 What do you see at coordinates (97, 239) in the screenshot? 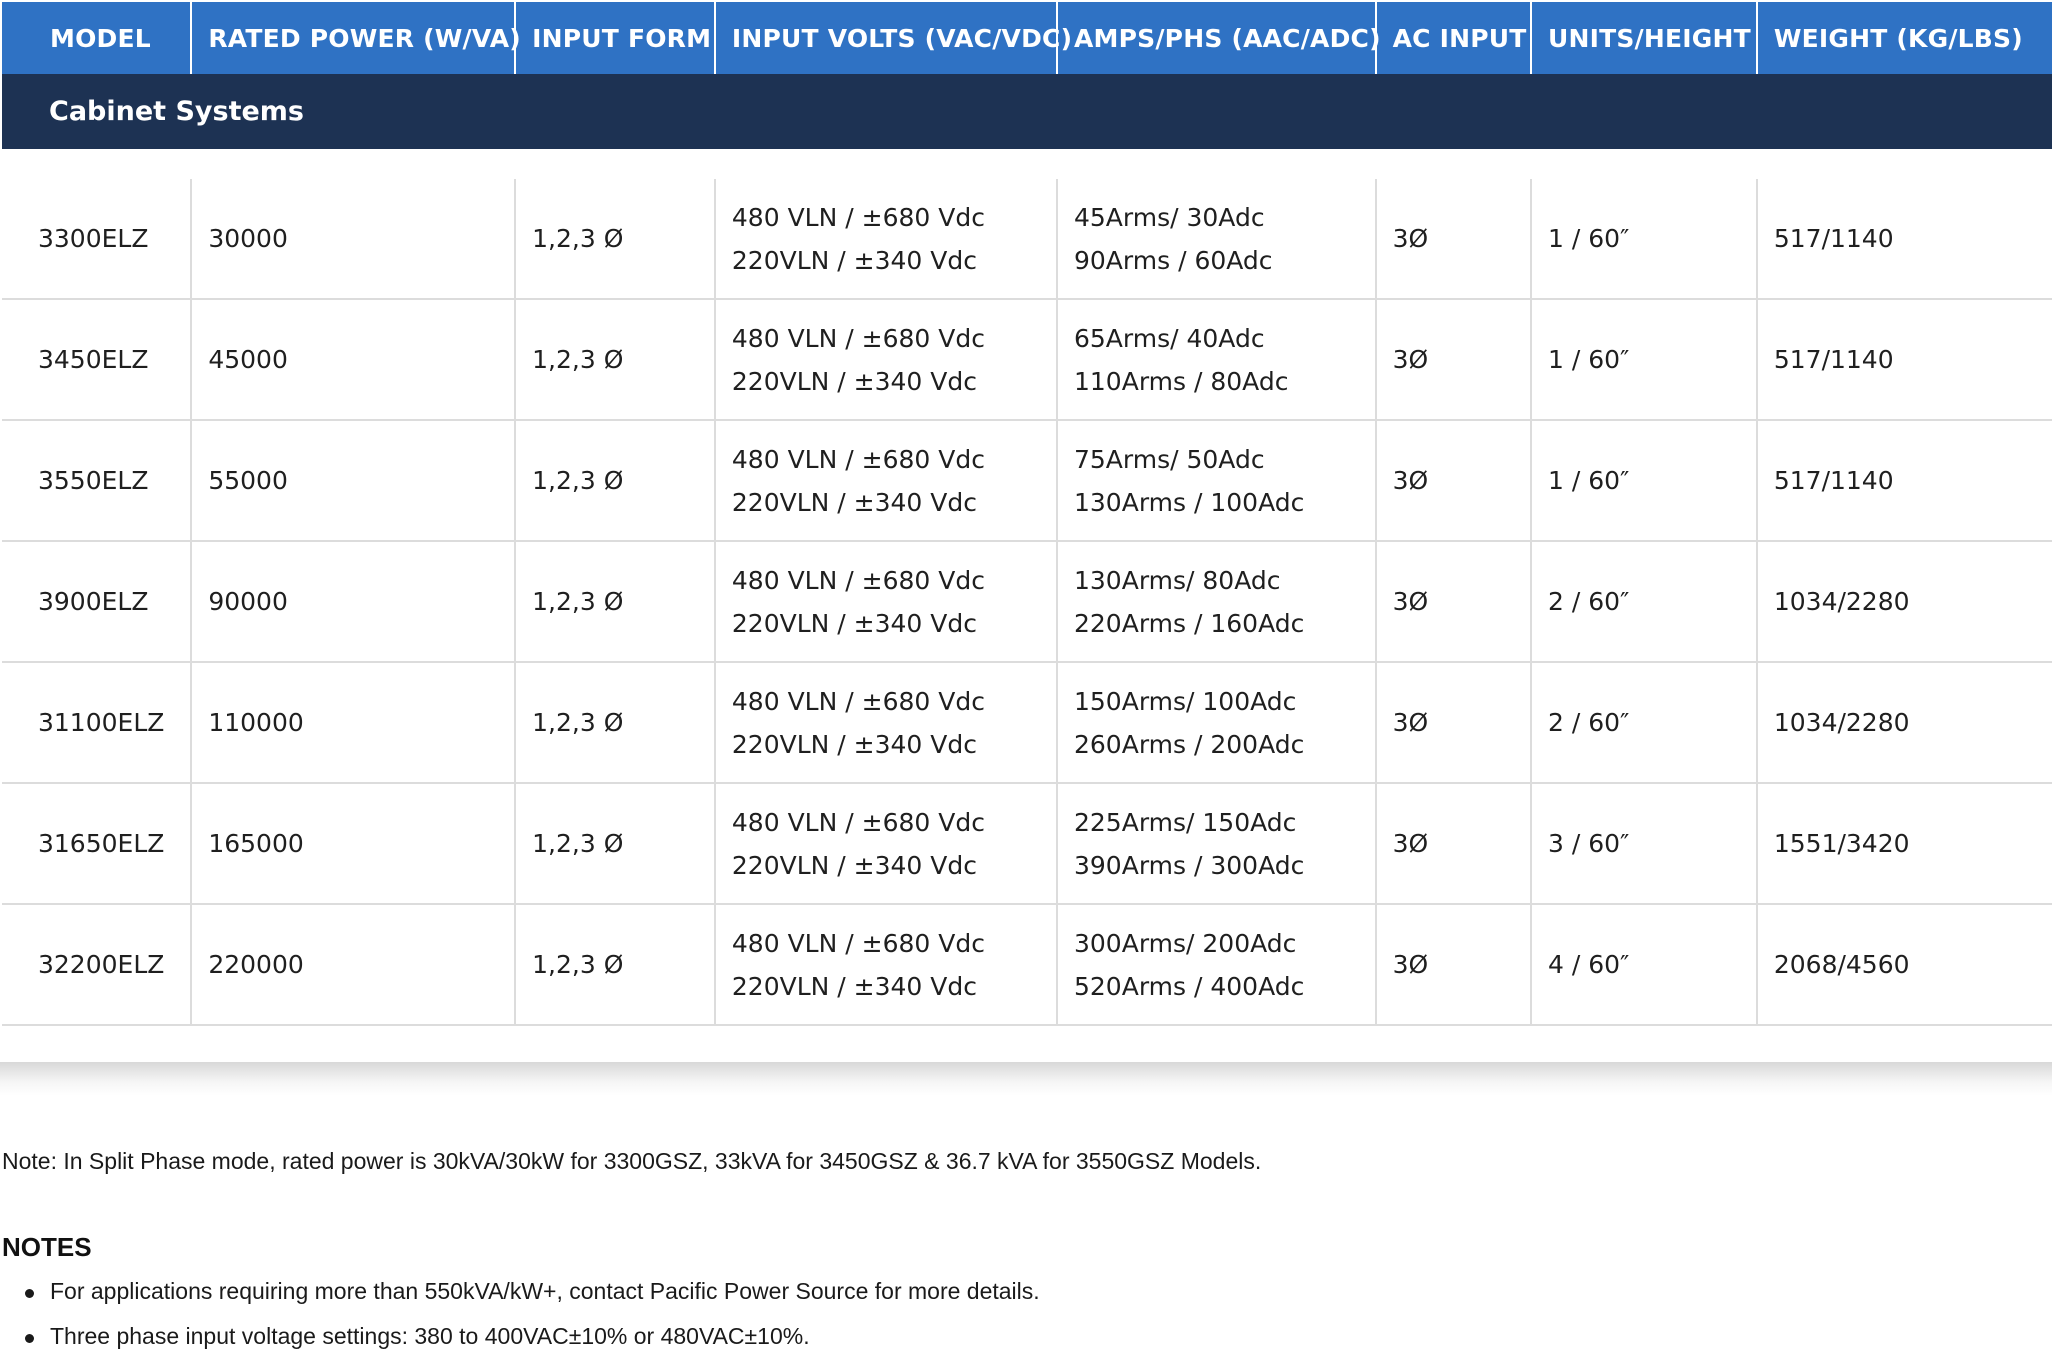
I see `cell-model: 3300ELZ` at bounding box center [97, 239].